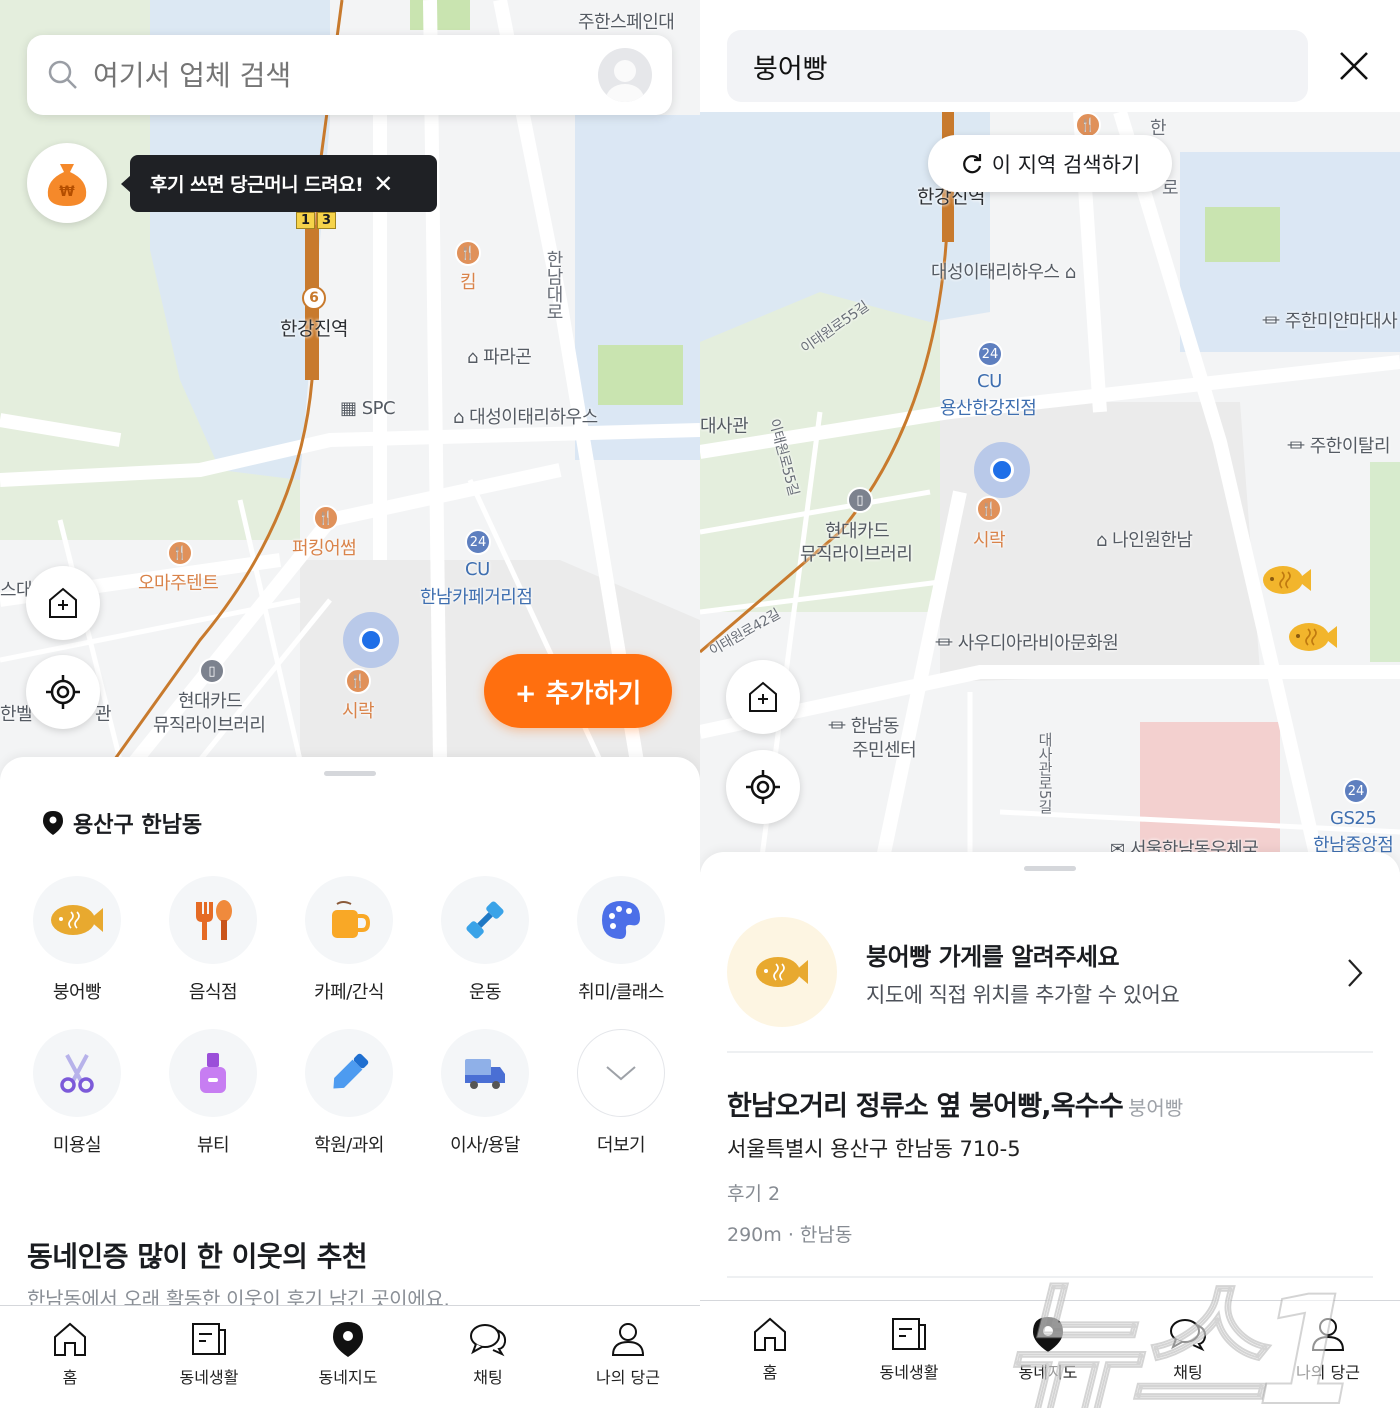 The image size is (1400, 1408). What do you see at coordinates (368, 408) in the screenshot?
I see `map-label: ▦ SPC` at bounding box center [368, 408].